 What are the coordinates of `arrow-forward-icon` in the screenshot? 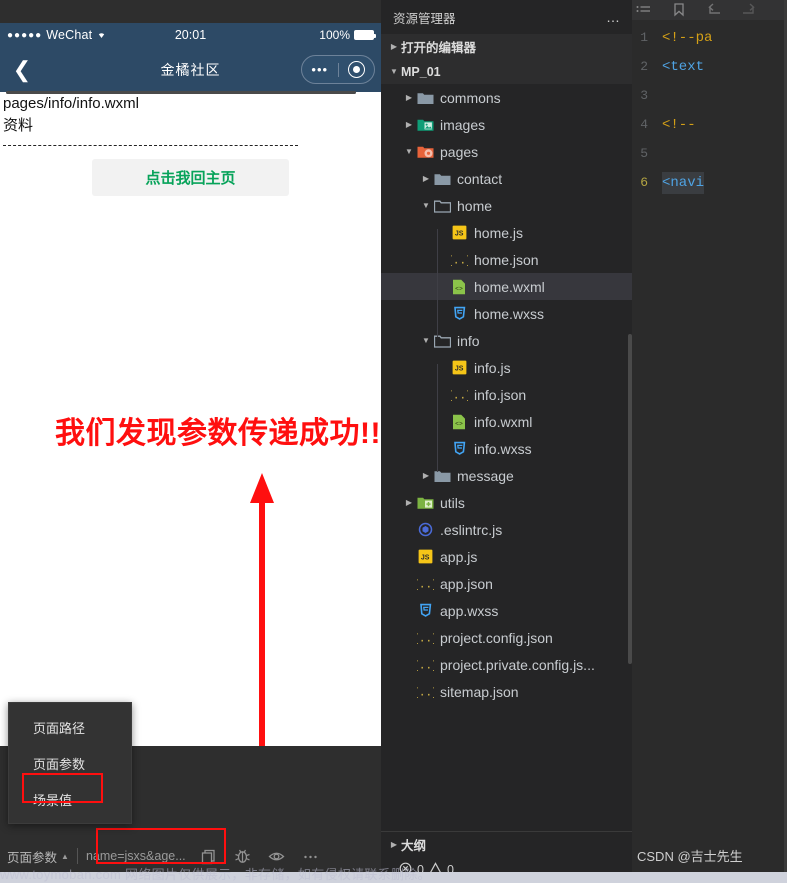 It's located at (749, 10).